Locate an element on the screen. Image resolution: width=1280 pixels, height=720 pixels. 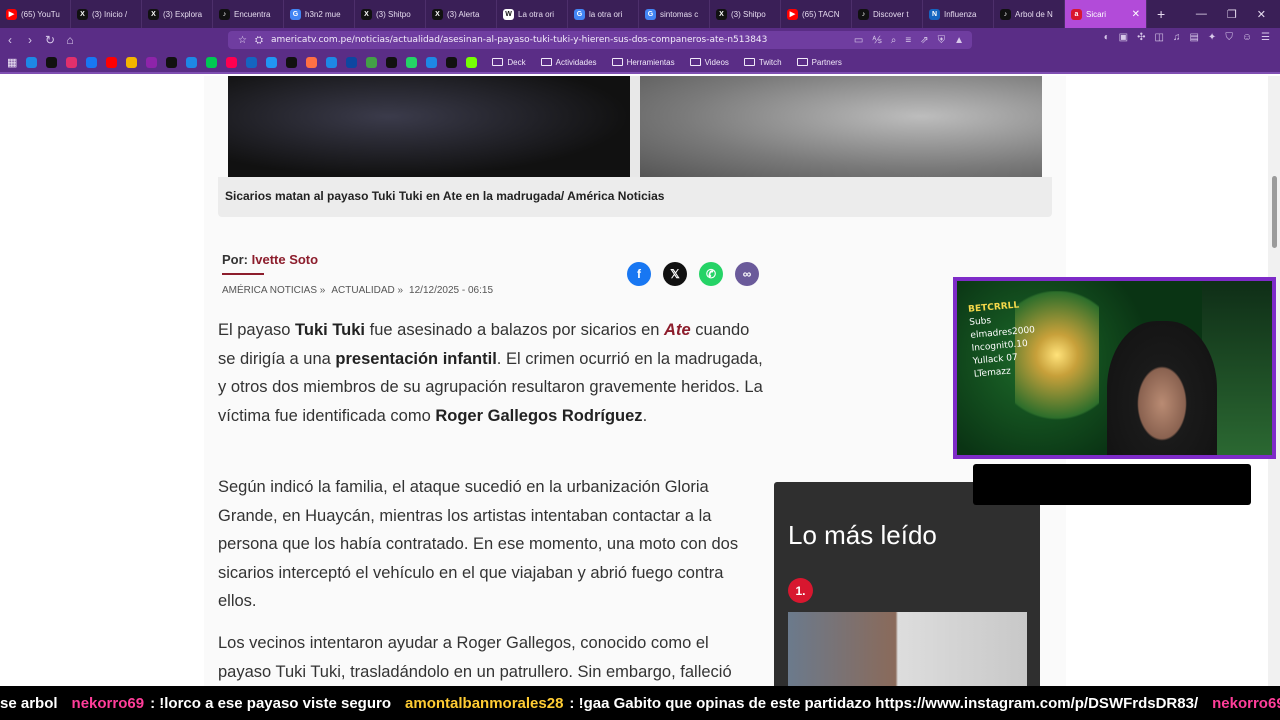
tab: Gh3n2 mue is located at coordinates (319, 14).